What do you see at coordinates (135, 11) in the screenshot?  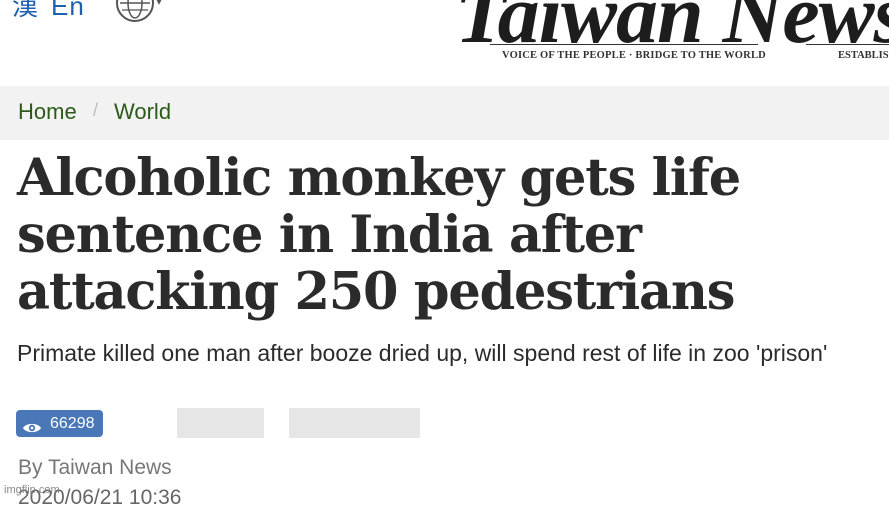 I see `globe-icon` at bounding box center [135, 11].